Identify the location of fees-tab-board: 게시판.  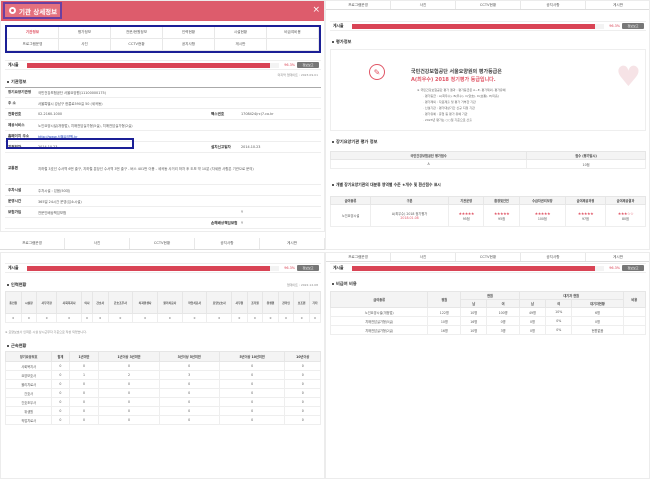
(617, 257).